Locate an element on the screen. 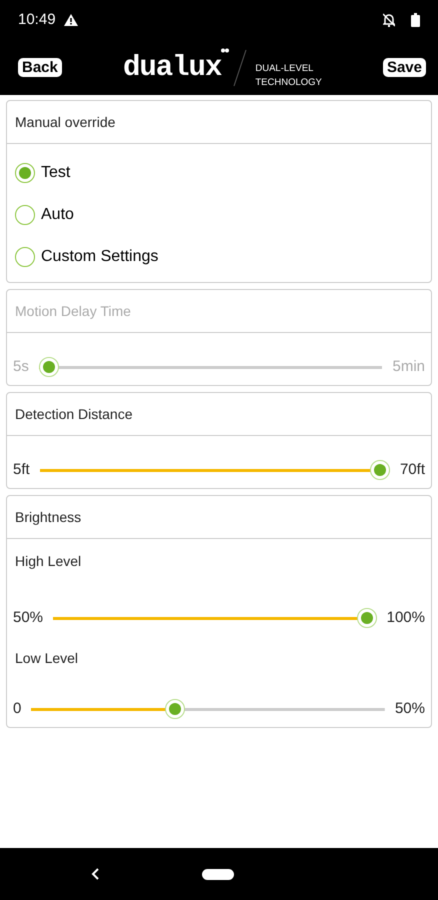  min-label: 5s is located at coordinates (21, 366).